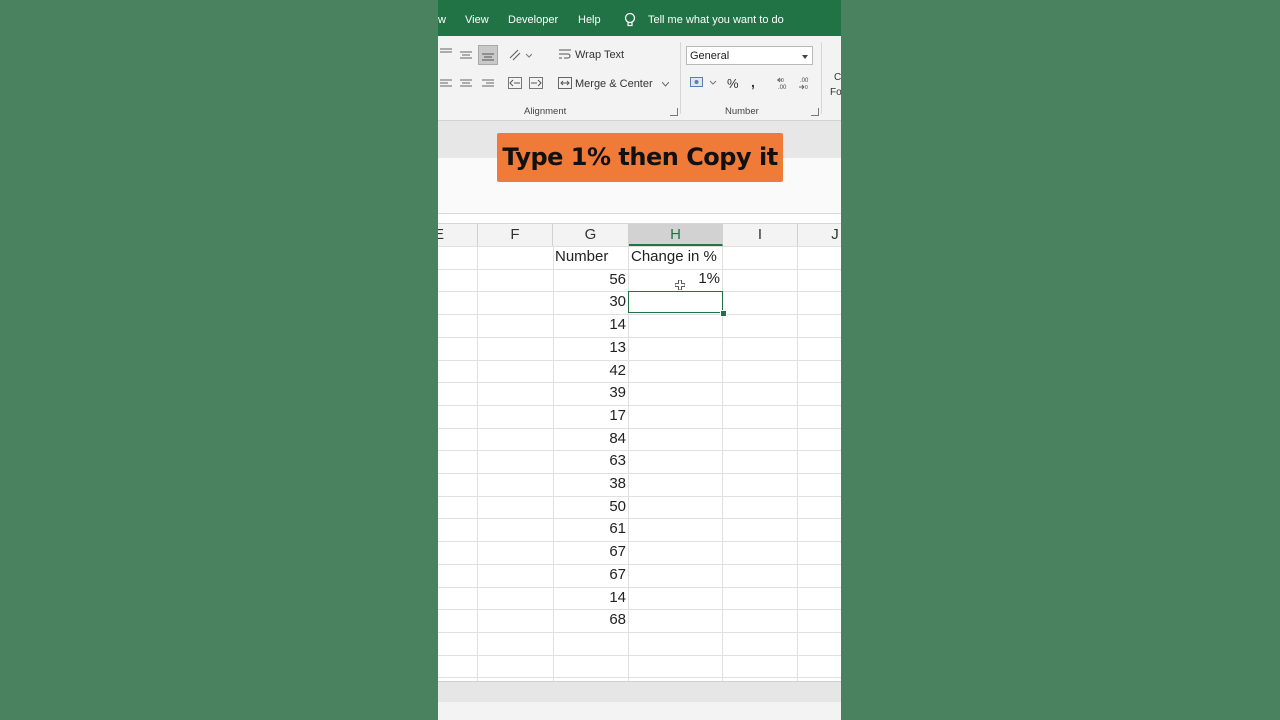  What do you see at coordinates (585, 257) in the screenshot?
I see `header-cell-number: Number` at bounding box center [585, 257].